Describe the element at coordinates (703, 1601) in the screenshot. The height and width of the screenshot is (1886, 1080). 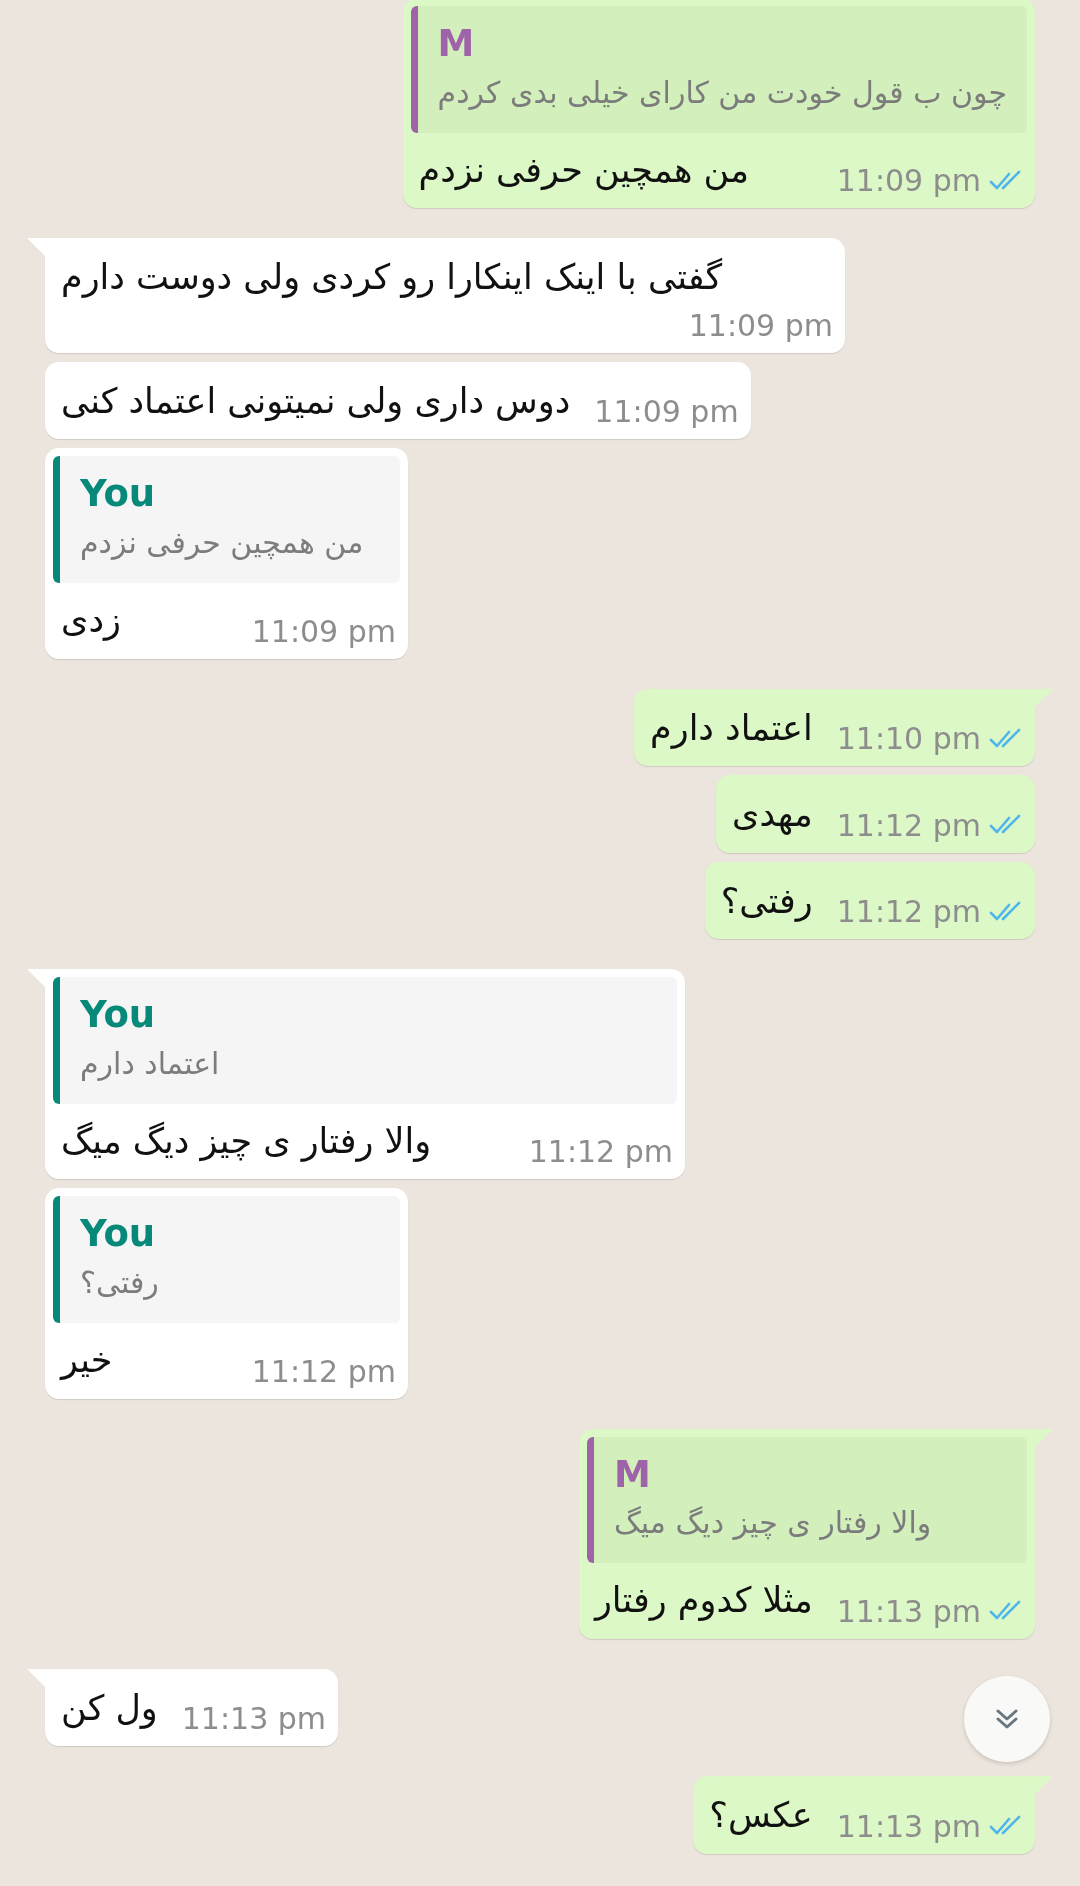
I see `message-text: مثلا کدوم رفتار` at that location.